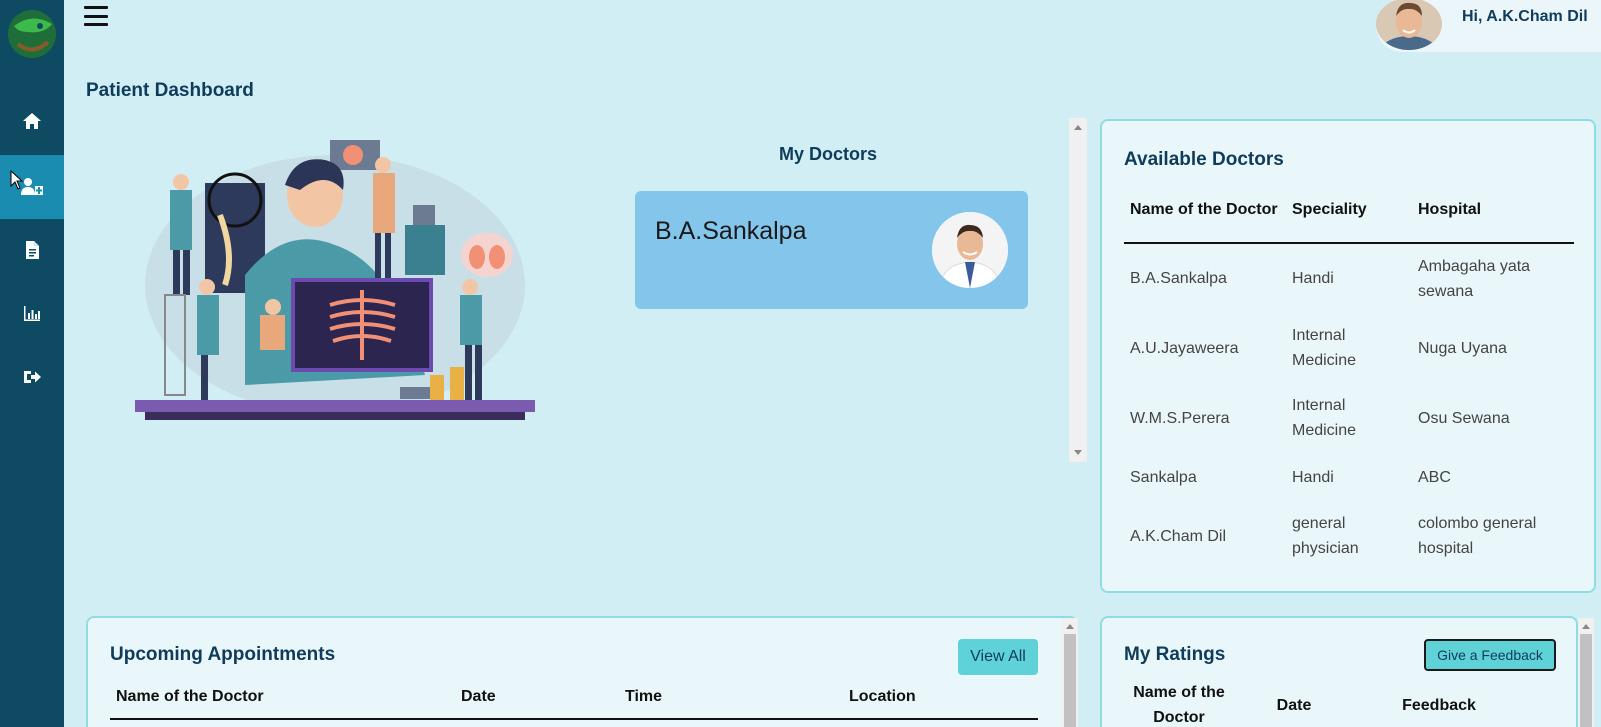 The height and width of the screenshot is (727, 1601). I want to click on menu-toggle-button, so click(96, 16).